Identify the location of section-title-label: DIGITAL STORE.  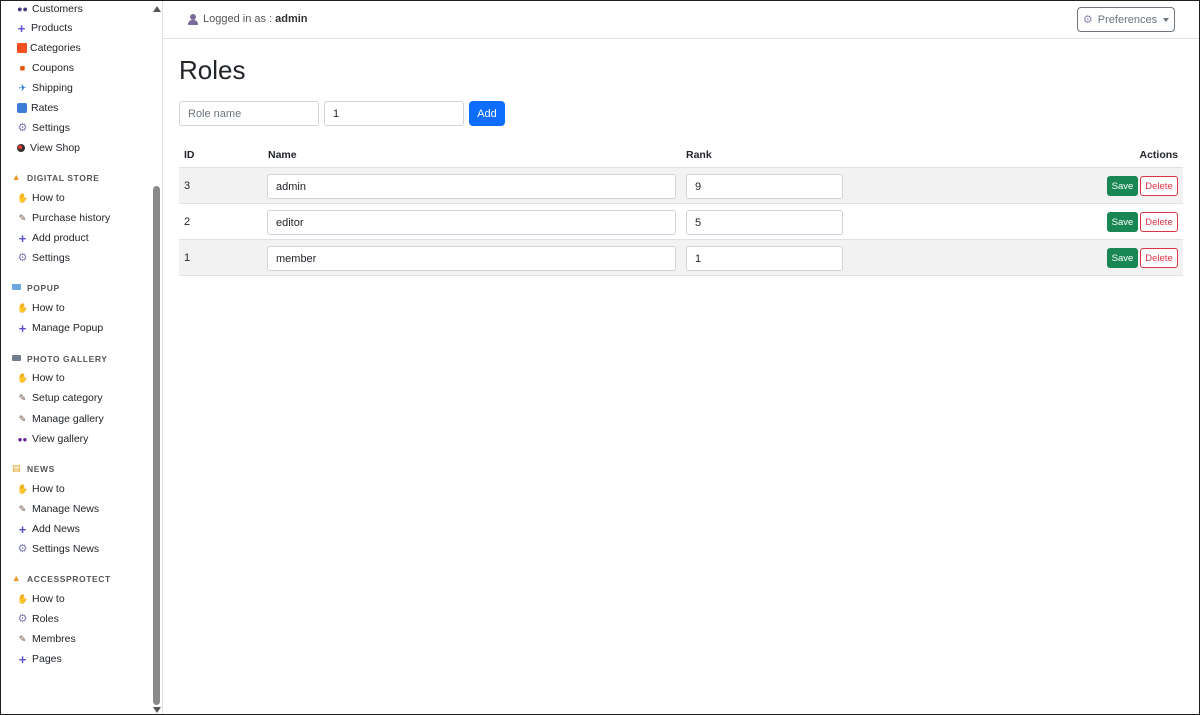
(63, 177).